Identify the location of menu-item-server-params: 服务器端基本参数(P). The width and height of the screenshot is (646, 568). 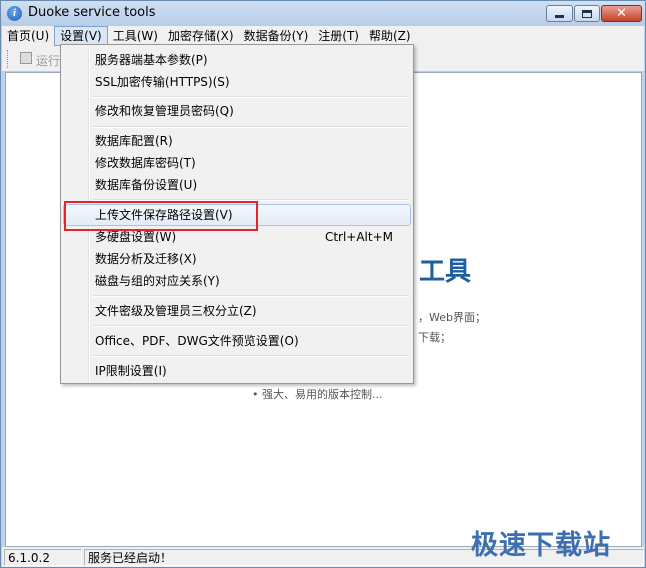
(237, 60).